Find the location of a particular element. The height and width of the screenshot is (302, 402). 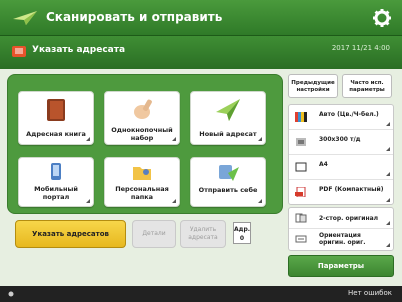

orientation-icon is located at coordinates (301, 239).